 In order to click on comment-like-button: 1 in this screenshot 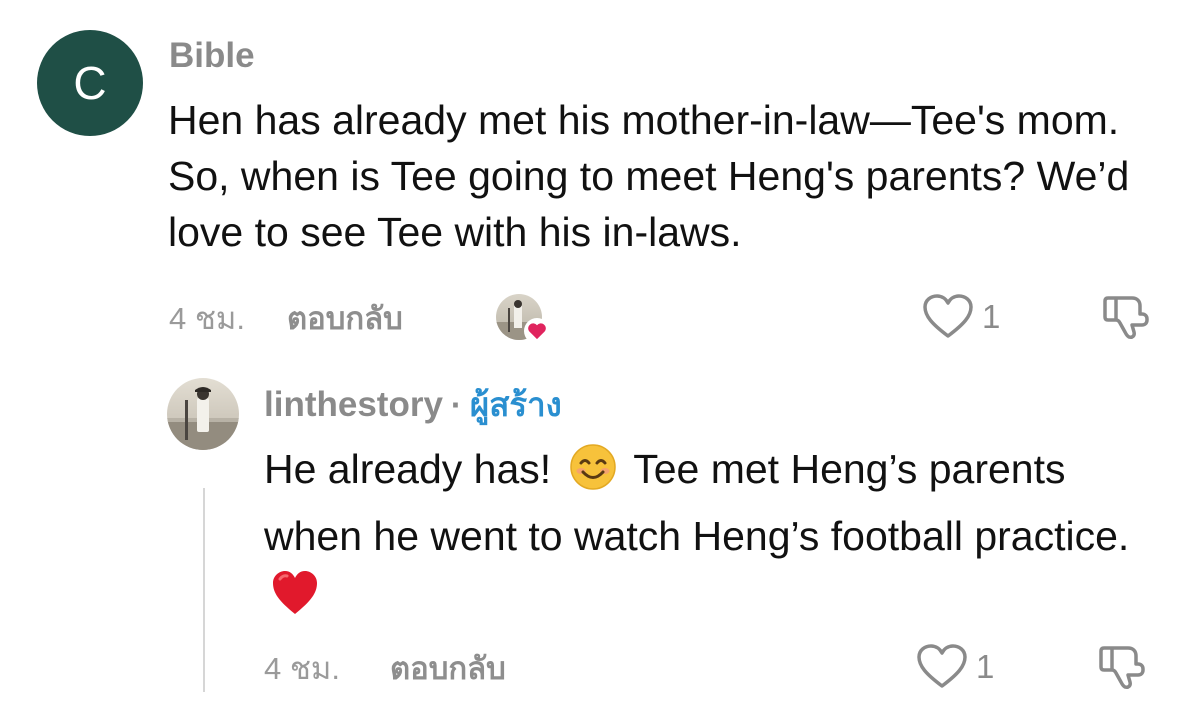, I will do `click(961, 317)`.